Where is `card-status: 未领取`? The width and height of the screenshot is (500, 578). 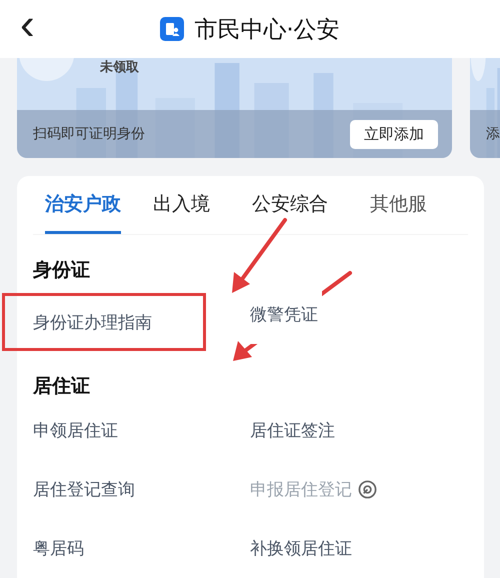 card-status: 未领取 is located at coordinates (119, 67).